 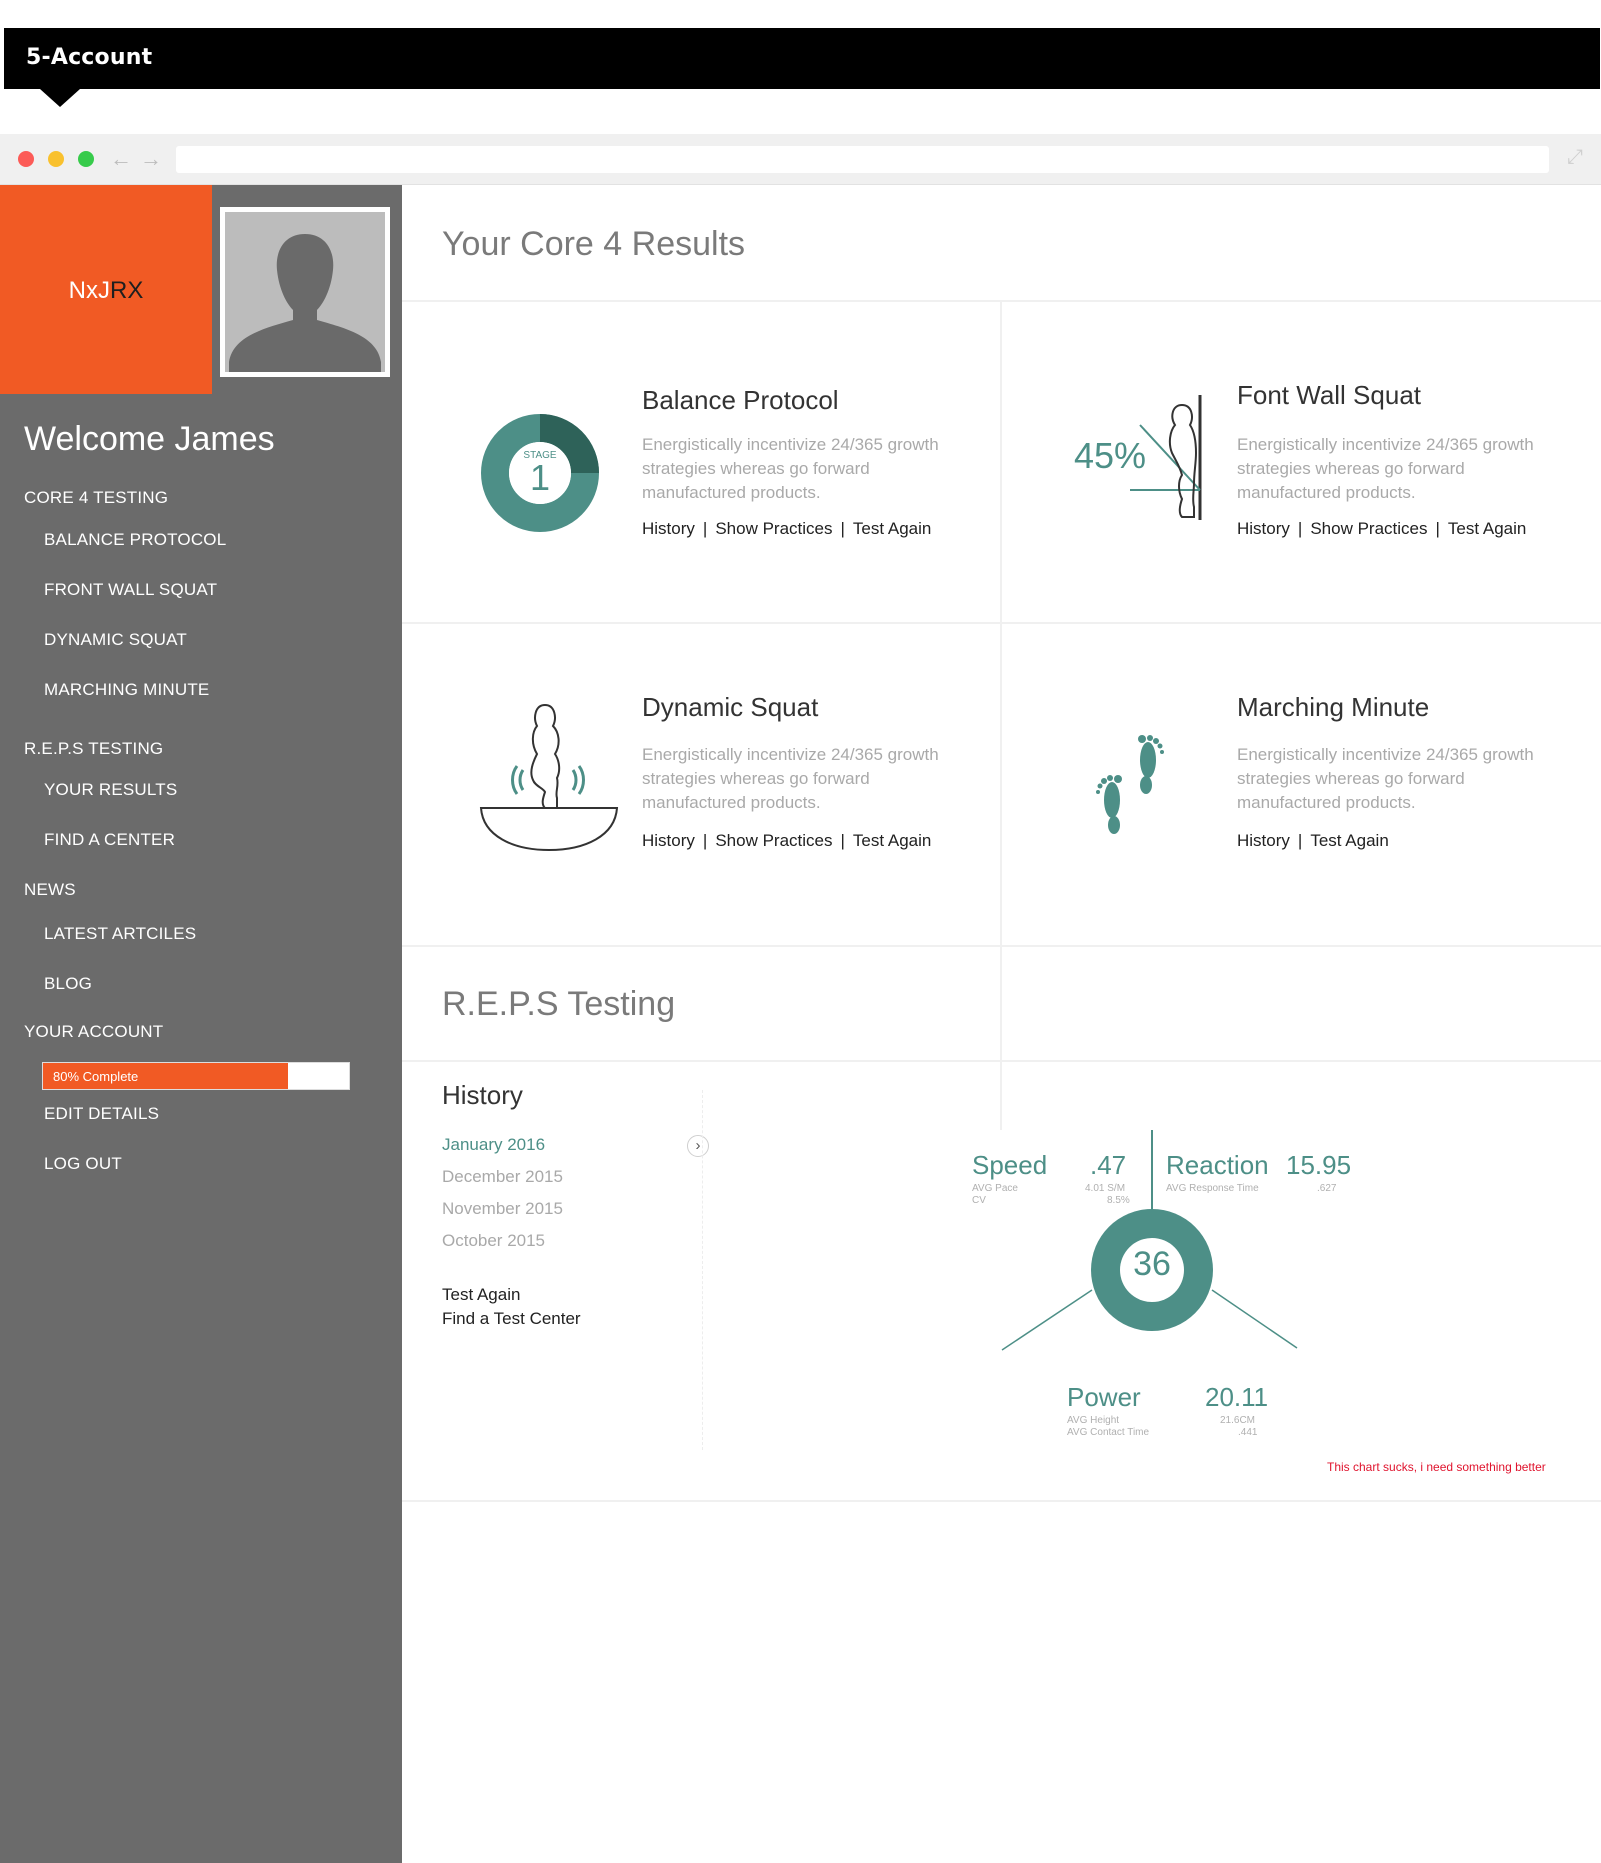 I want to click on sidebar-item-your-results: YOUR RESULTS, so click(x=110, y=790).